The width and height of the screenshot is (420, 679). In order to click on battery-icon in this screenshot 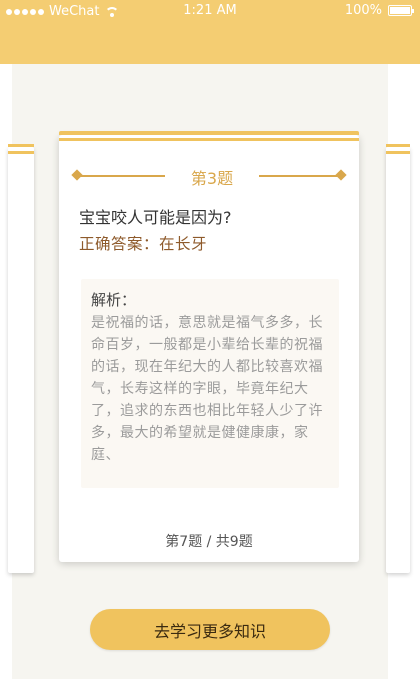, I will do `click(401, 10)`.